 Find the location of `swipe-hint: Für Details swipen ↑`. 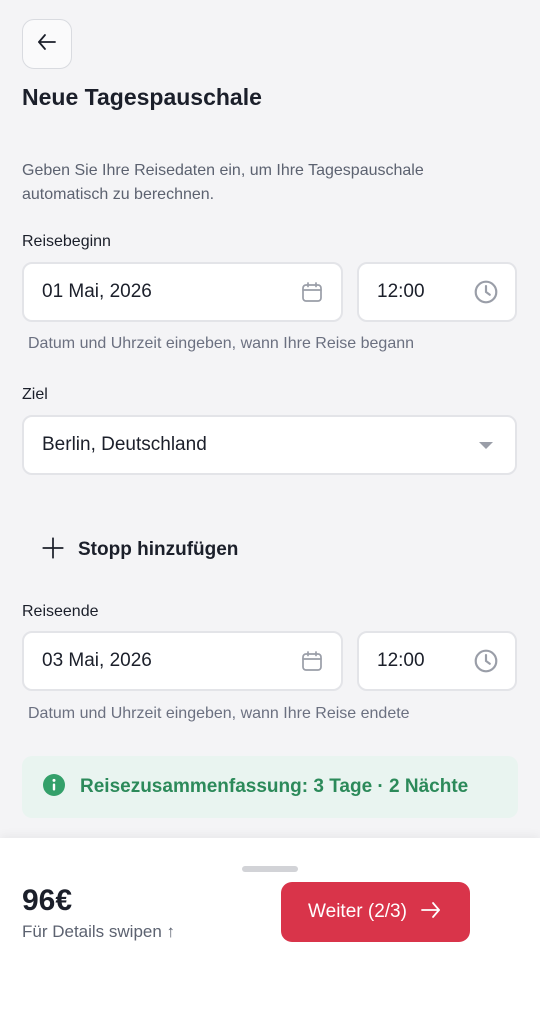

swipe-hint: Für Details swipen ↑ is located at coordinates (99, 931).